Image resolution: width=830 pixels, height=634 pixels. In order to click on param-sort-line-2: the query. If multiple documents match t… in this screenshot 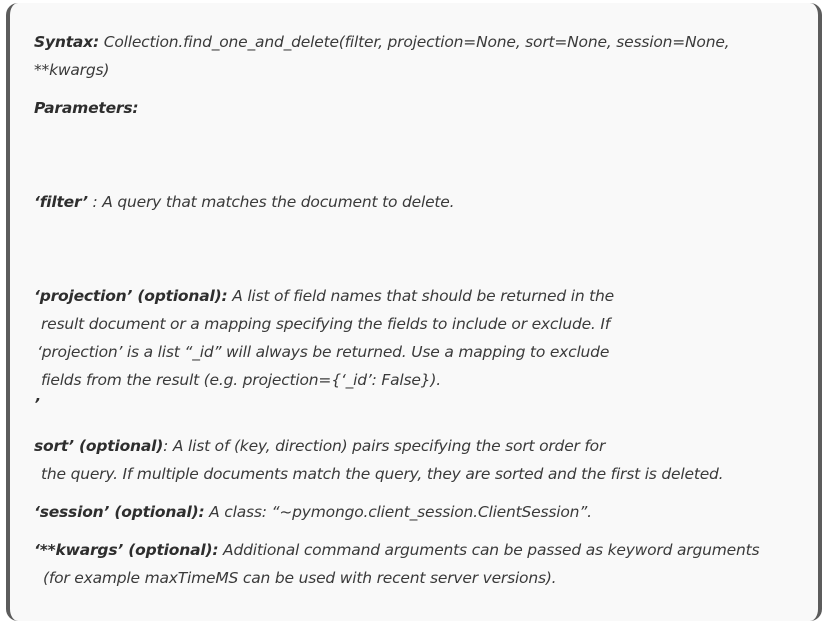, I will do `click(382, 474)`.